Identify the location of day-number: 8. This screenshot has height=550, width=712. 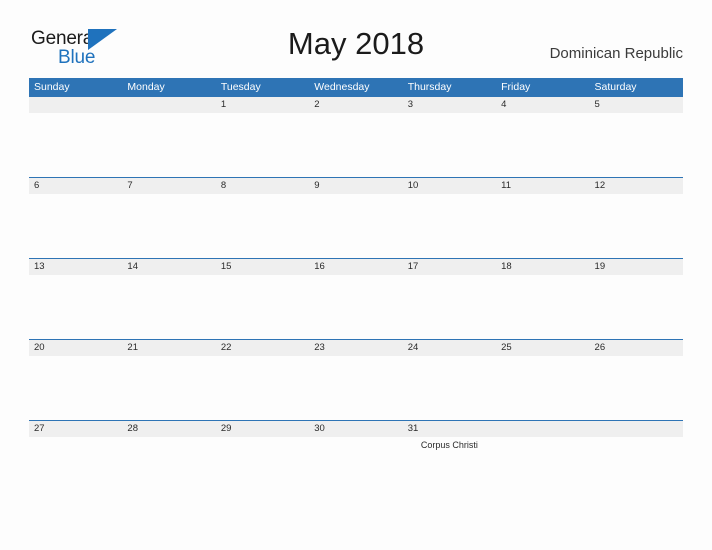
(262, 186).